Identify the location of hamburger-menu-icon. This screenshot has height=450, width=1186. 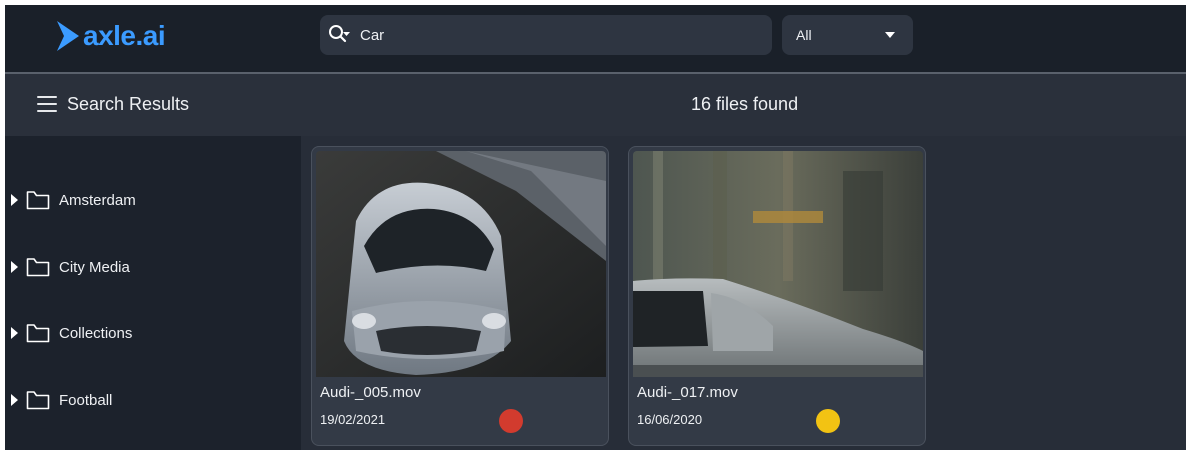
(47, 104).